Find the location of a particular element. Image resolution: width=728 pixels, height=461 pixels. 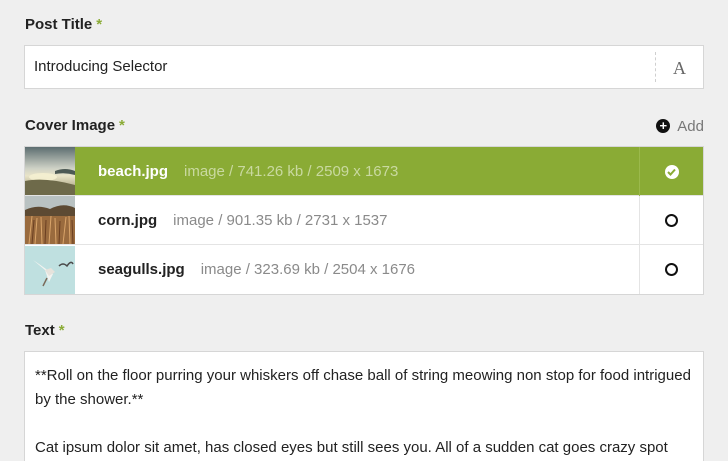

beach-thumbnail is located at coordinates (50, 171).